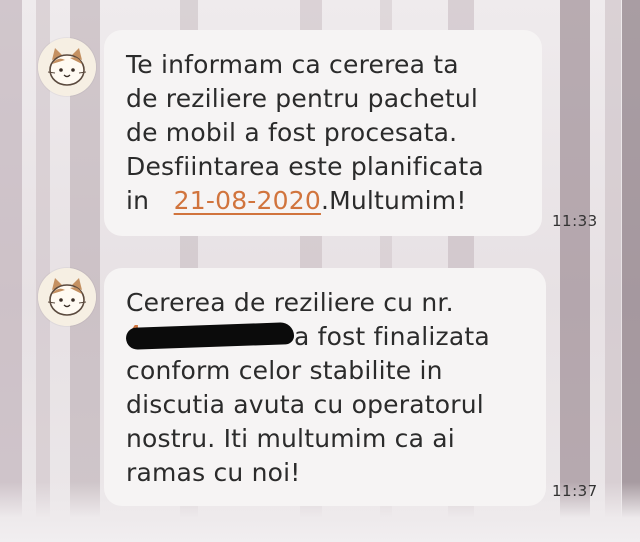  I want to click on message-line-last: in 21-08-2020.Multumim!, so click(323, 201).